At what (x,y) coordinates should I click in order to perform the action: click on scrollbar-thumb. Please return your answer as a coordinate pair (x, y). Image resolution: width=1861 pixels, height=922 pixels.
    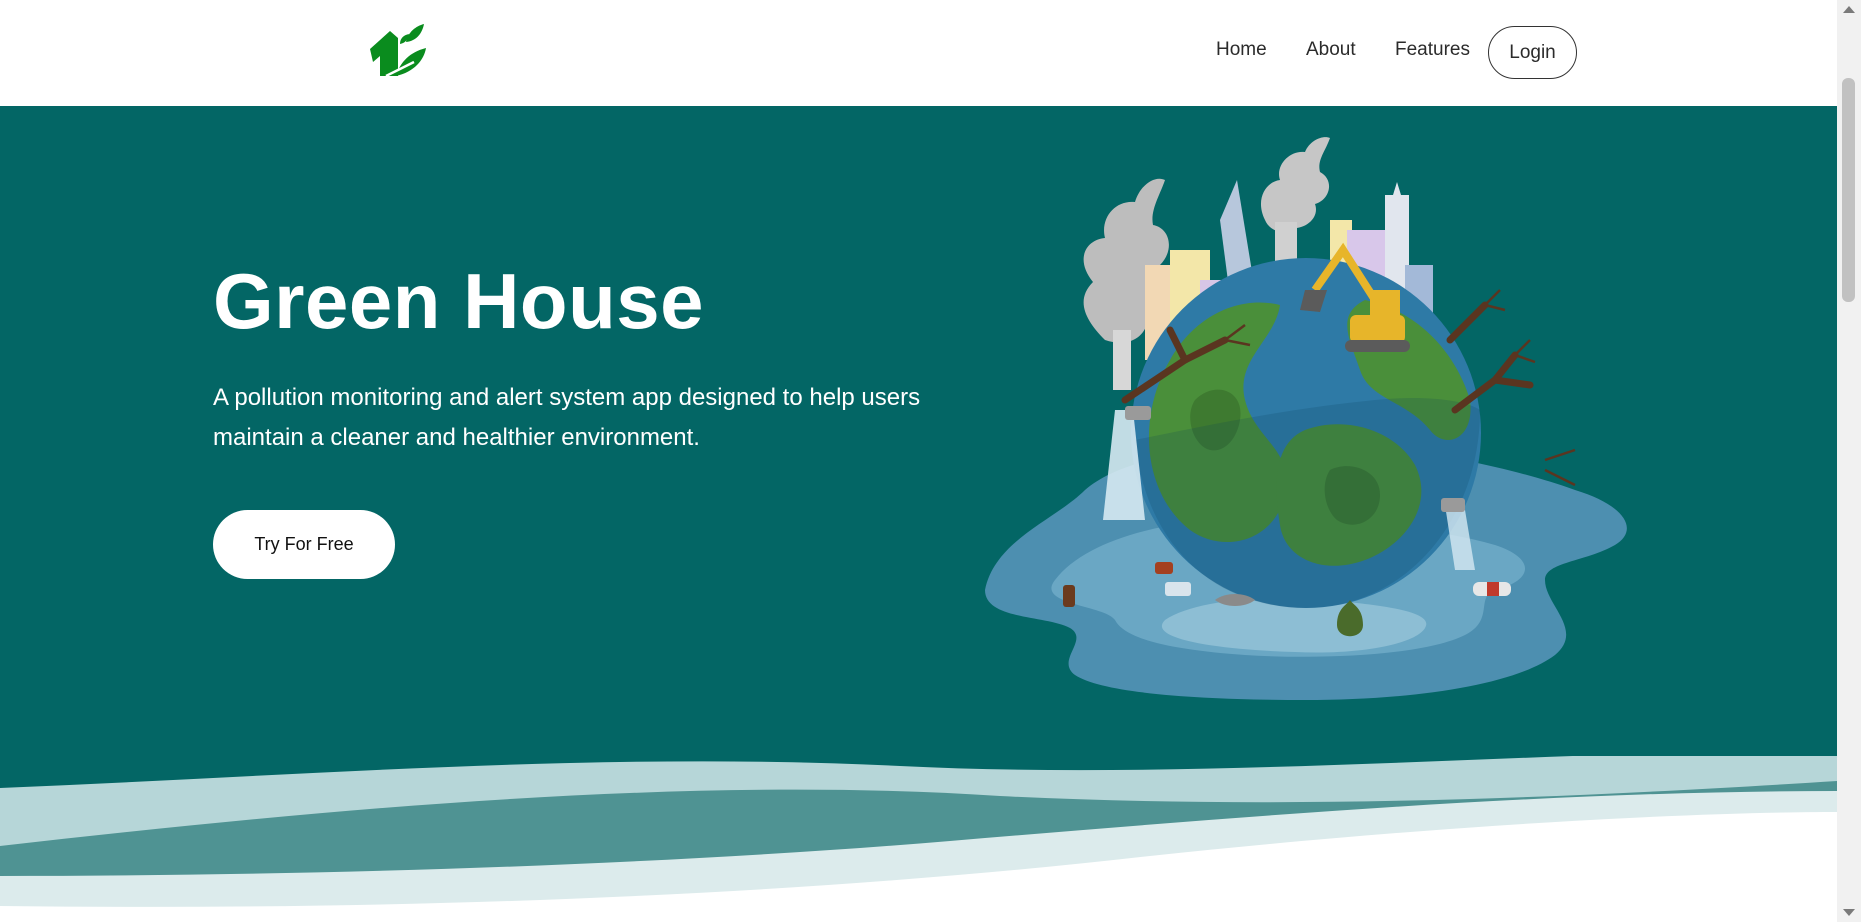
    Looking at the image, I should click on (1848, 190).